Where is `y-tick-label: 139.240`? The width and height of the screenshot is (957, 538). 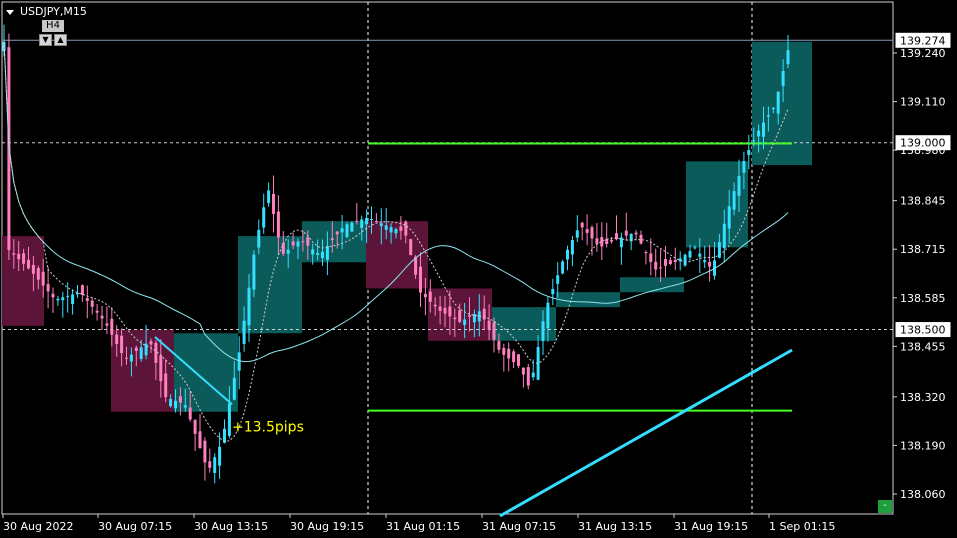 y-tick-label: 139.240 is located at coordinates (923, 53).